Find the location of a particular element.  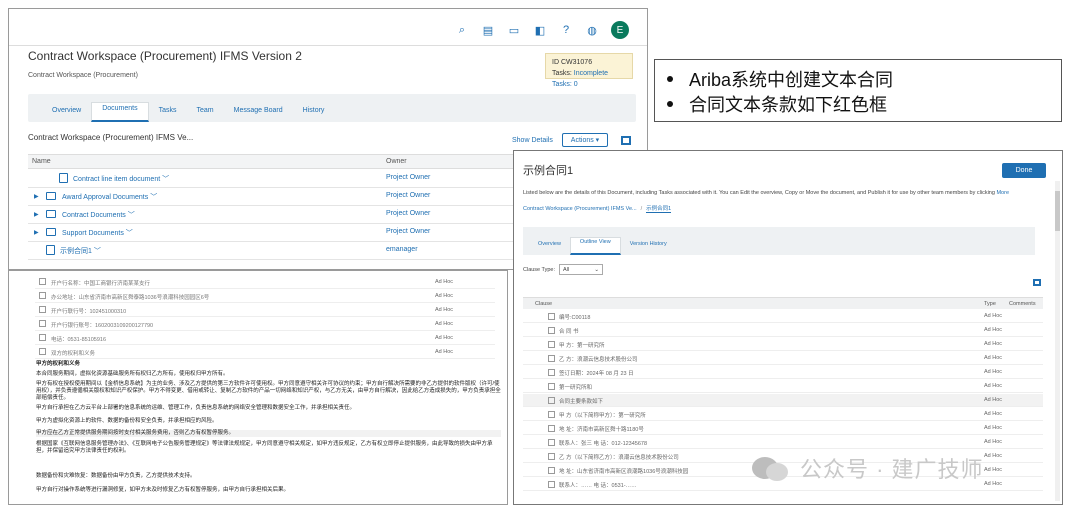

header-toolbar: ⌕ ▤ ▭ ◧ ? ◍ E is located at coordinates (542, 30).